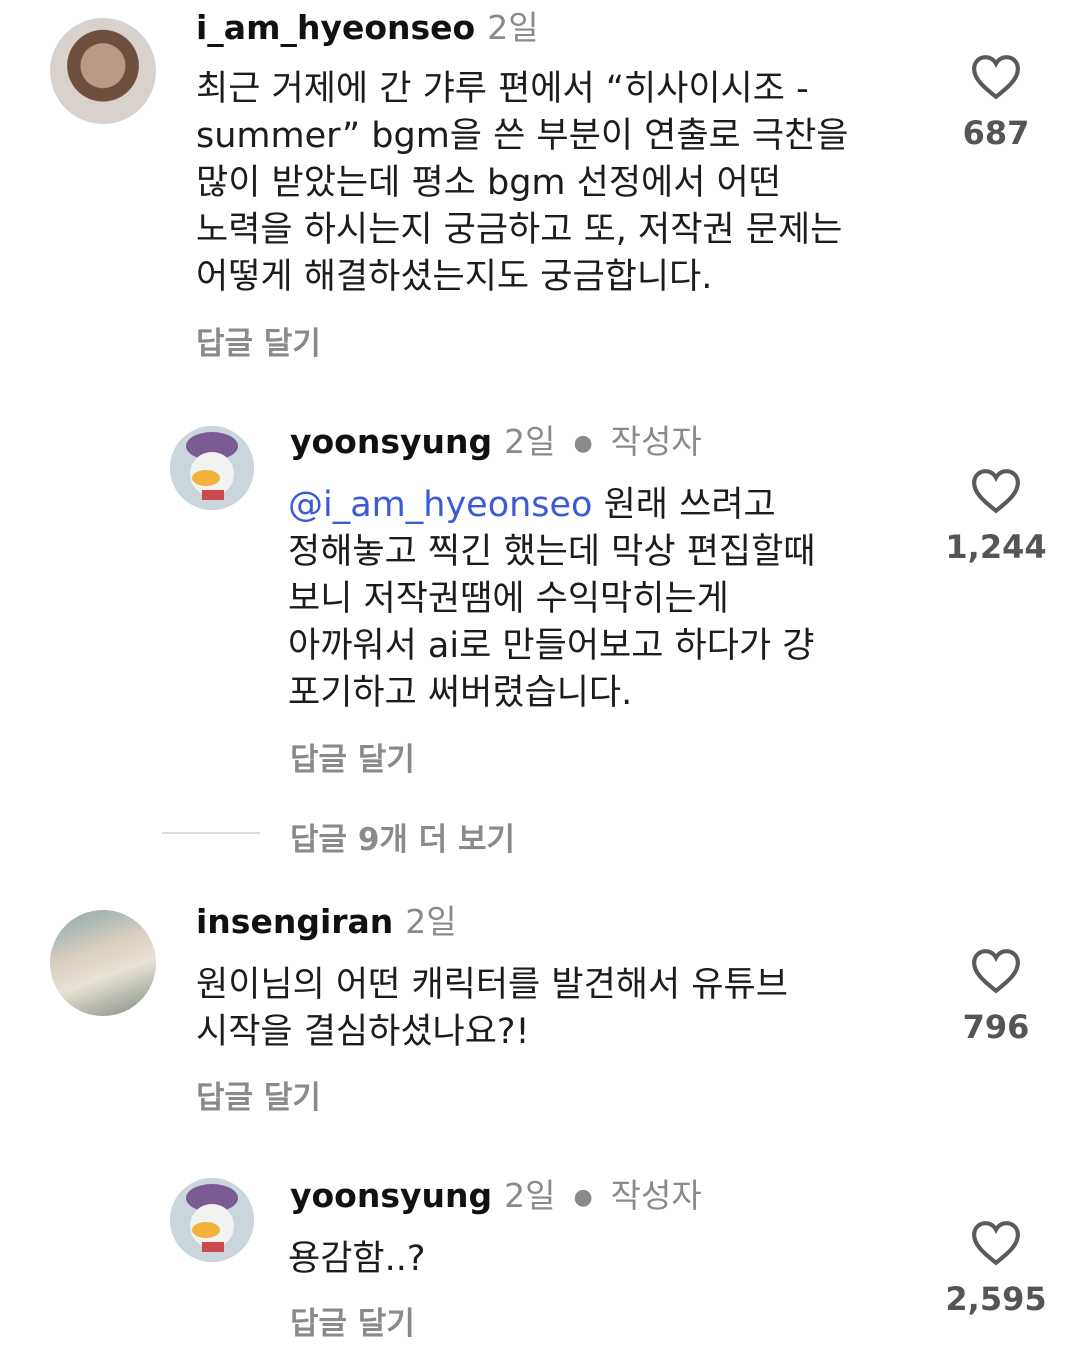  I want to click on like-button: 2,595, so click(996, 1269).